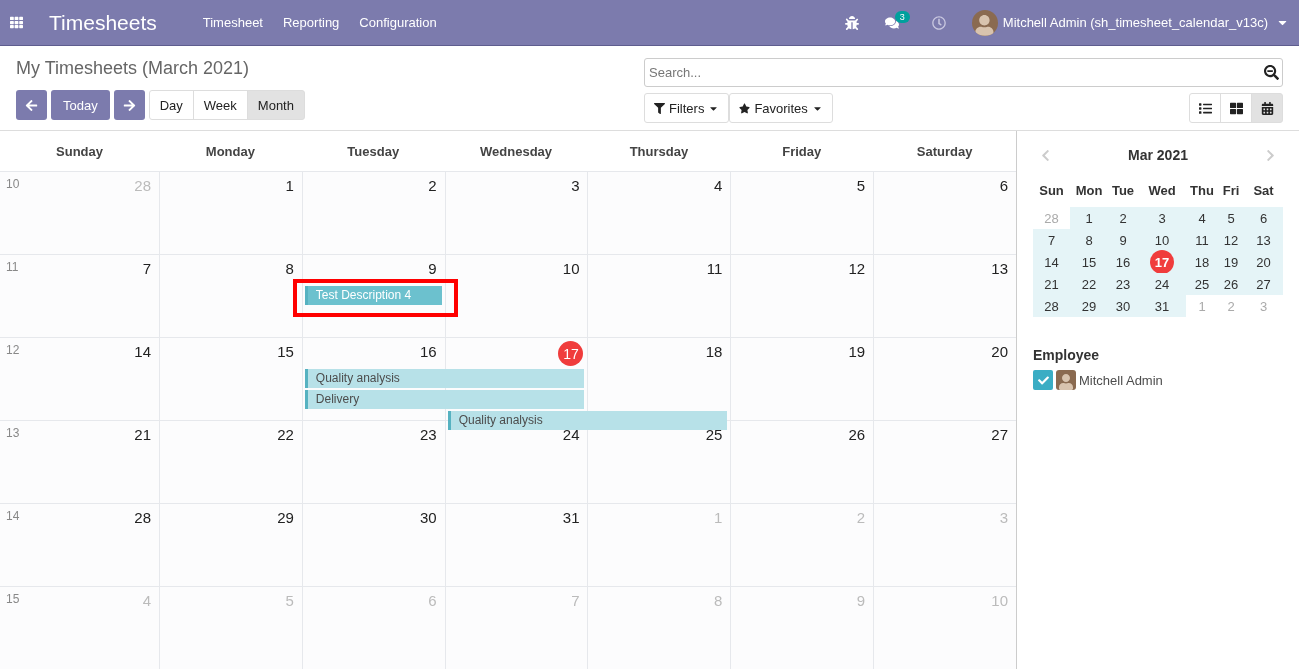 Image resolution: width=1299 pixels, height=669 pixels. I want to click on list-view-button, so click(1205, 108).